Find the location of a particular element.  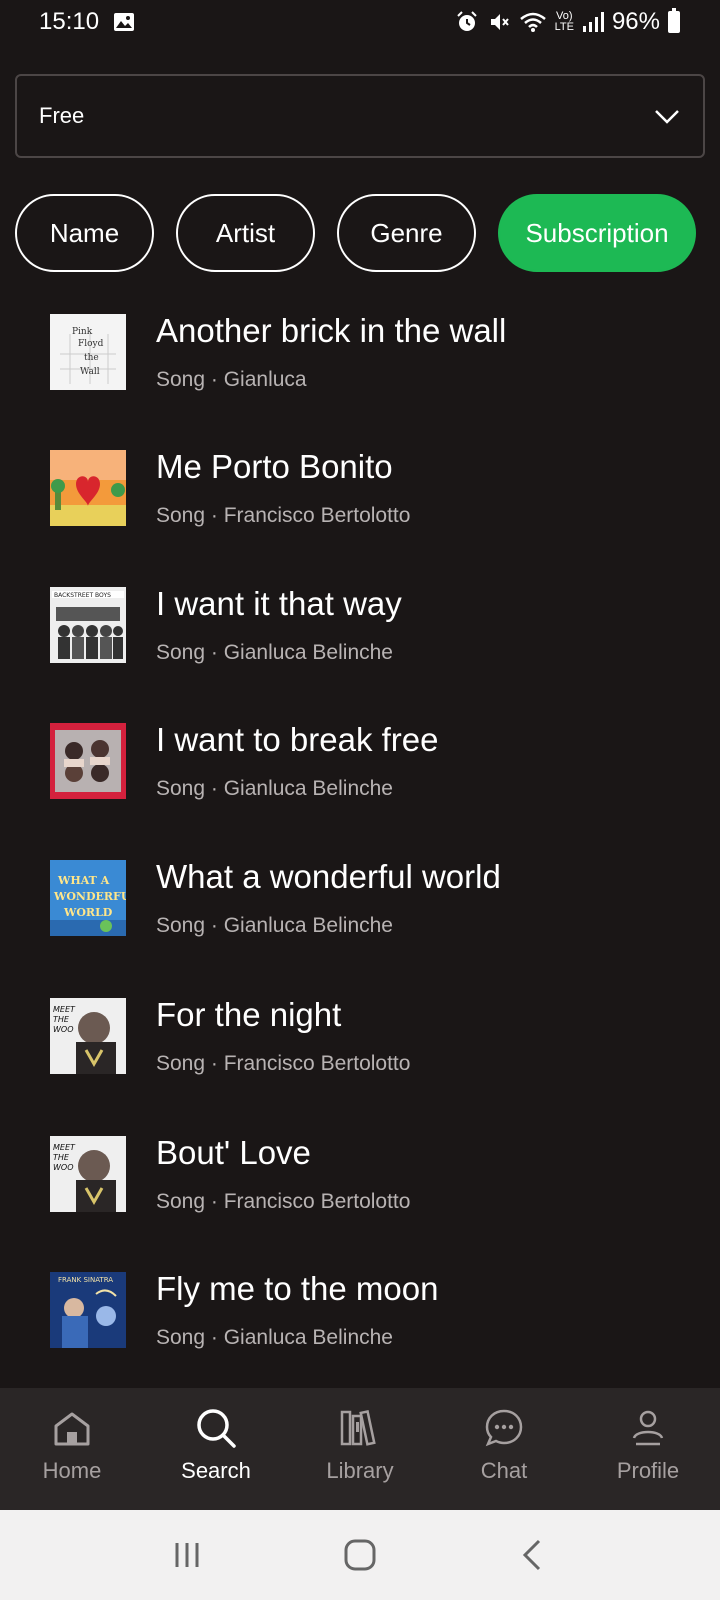

nav-label-chat: Chat is located at coordinates (504, 1470).